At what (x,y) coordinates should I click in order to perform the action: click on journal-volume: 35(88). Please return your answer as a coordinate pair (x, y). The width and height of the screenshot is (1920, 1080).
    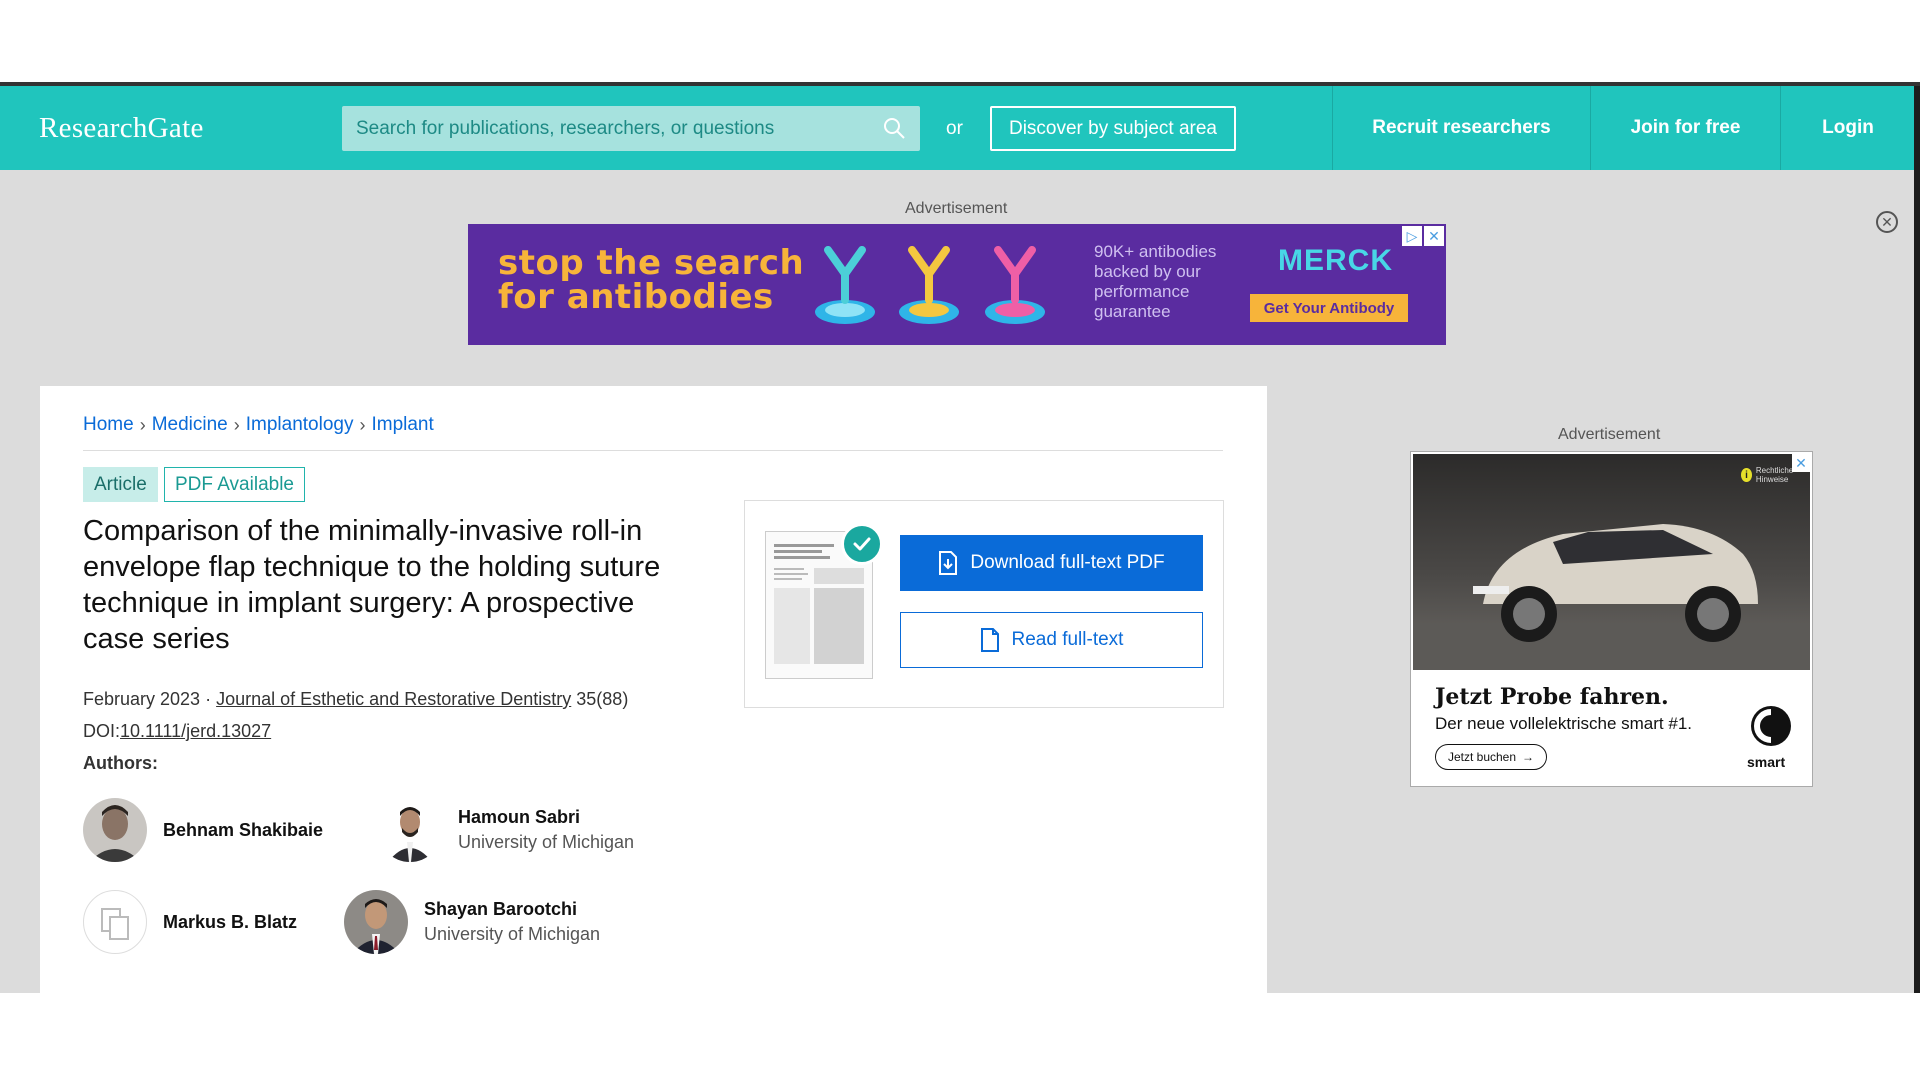
    Looking at the image, I should click on (602, 699).